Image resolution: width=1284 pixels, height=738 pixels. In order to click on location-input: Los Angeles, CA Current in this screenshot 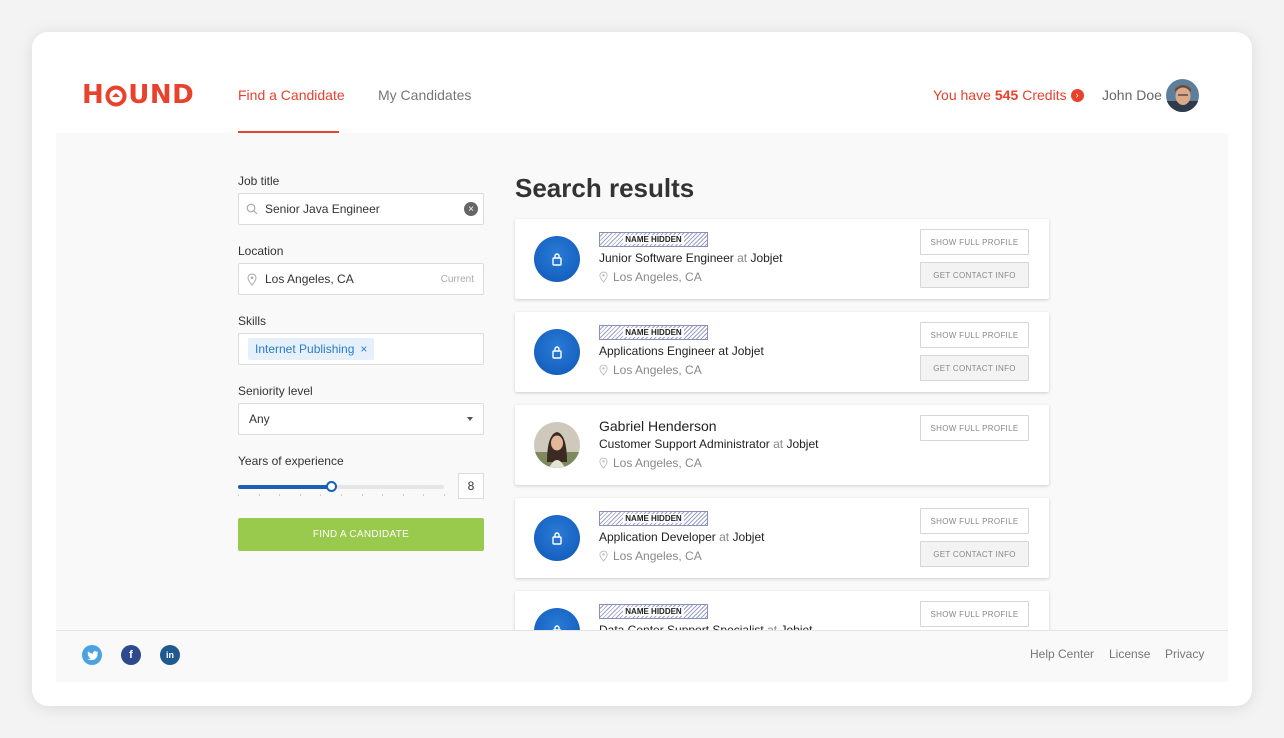, I will do `click(361, 279)`.